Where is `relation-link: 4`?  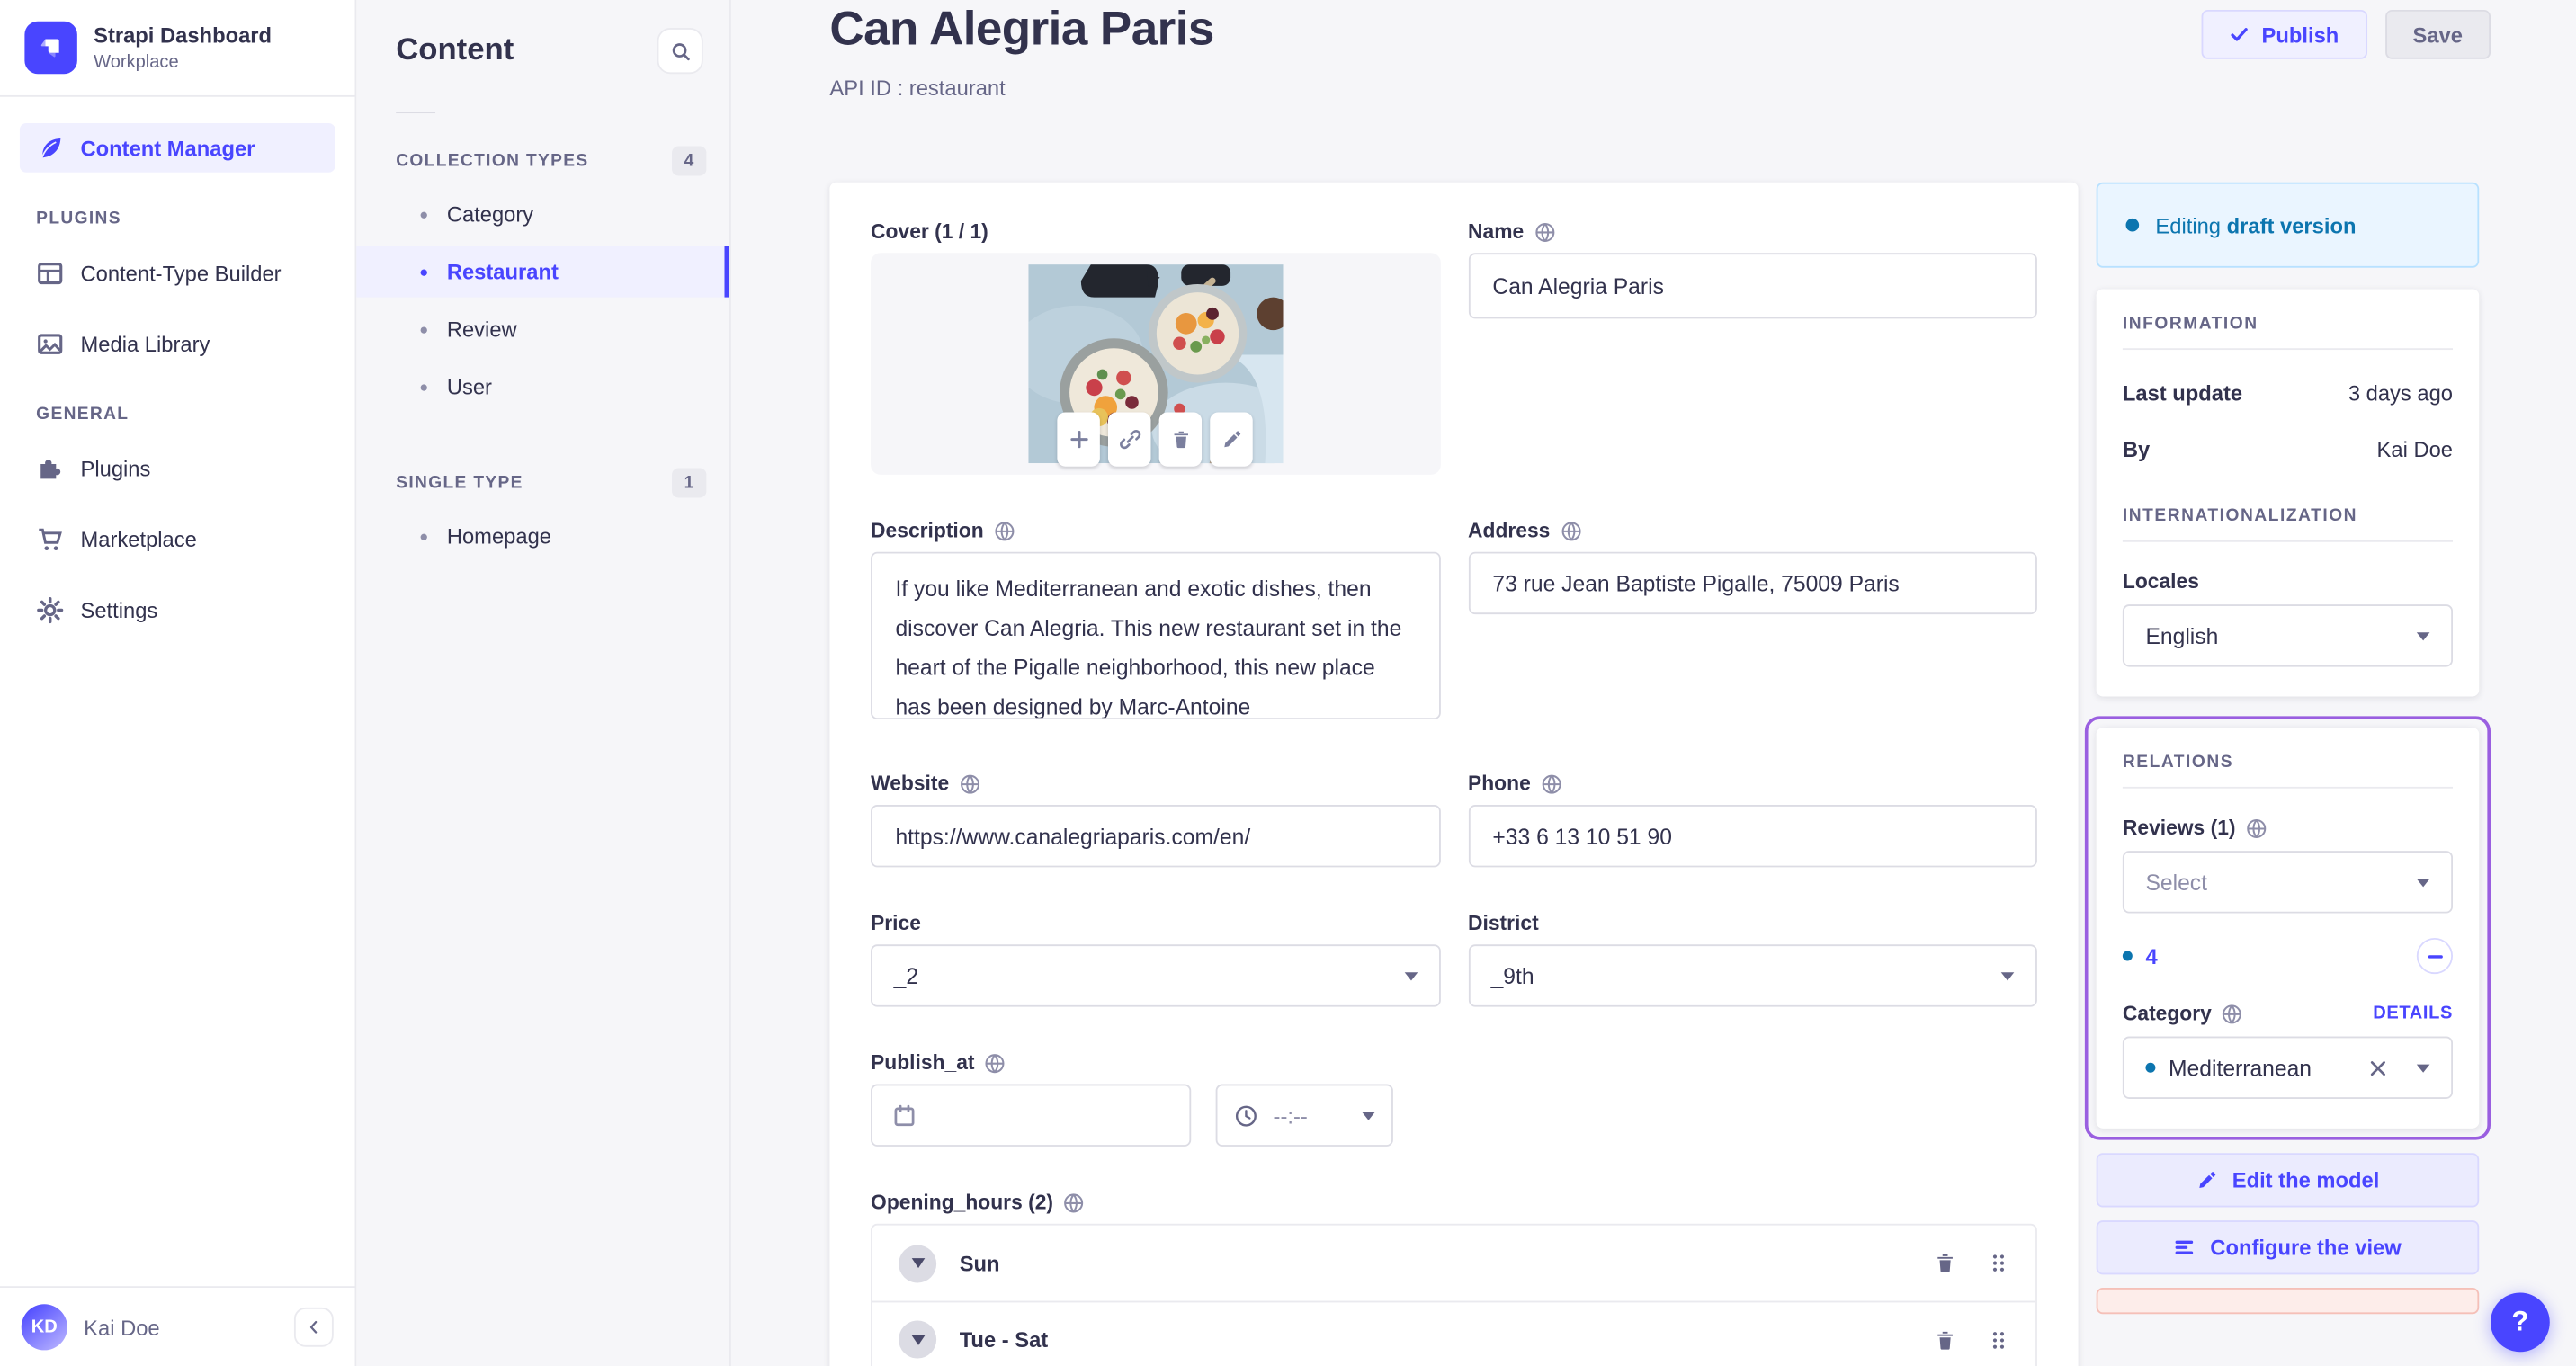
relation-link: 4 is located at coordinates (2151, 955).